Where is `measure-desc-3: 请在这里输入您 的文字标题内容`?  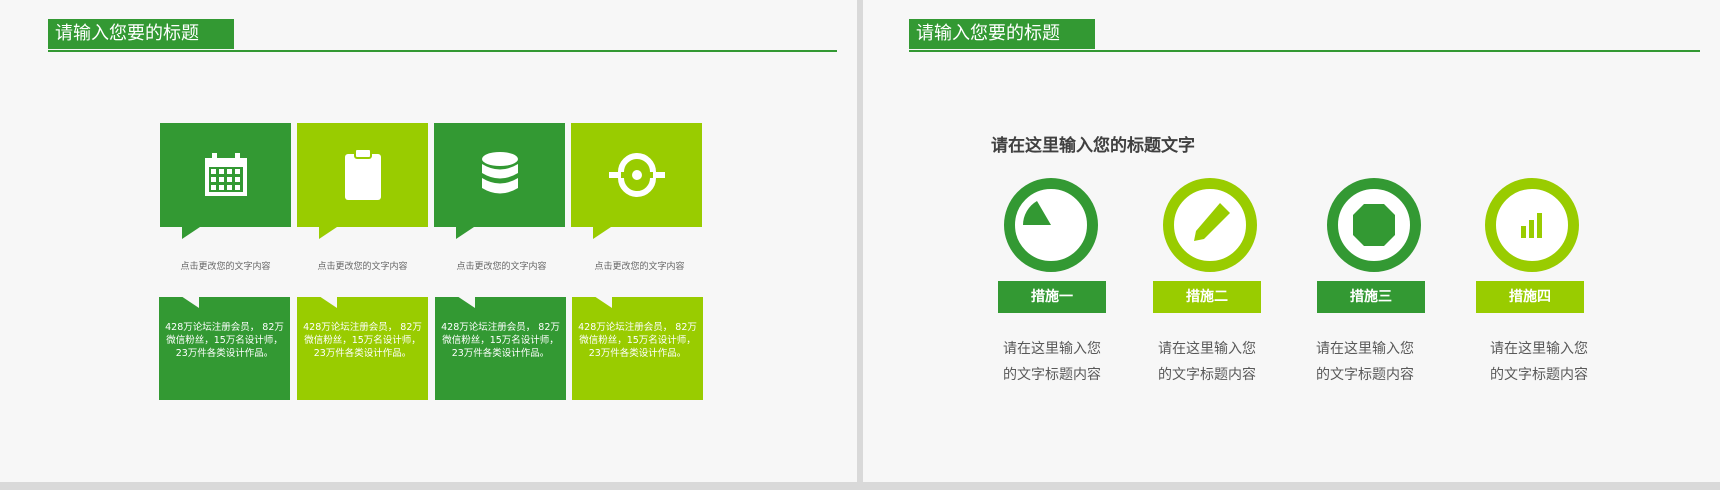
measure-desc-3: 请在这里输入您 的文字标题内容 is located at coordinates (1365, 362).